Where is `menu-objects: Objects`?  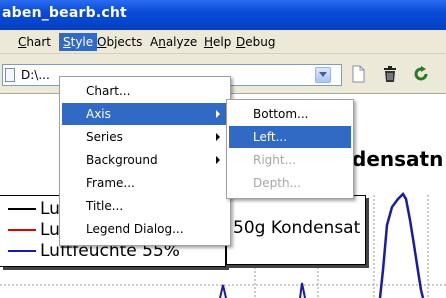 menu-objects: Objects is located at coordinates (119, 42).